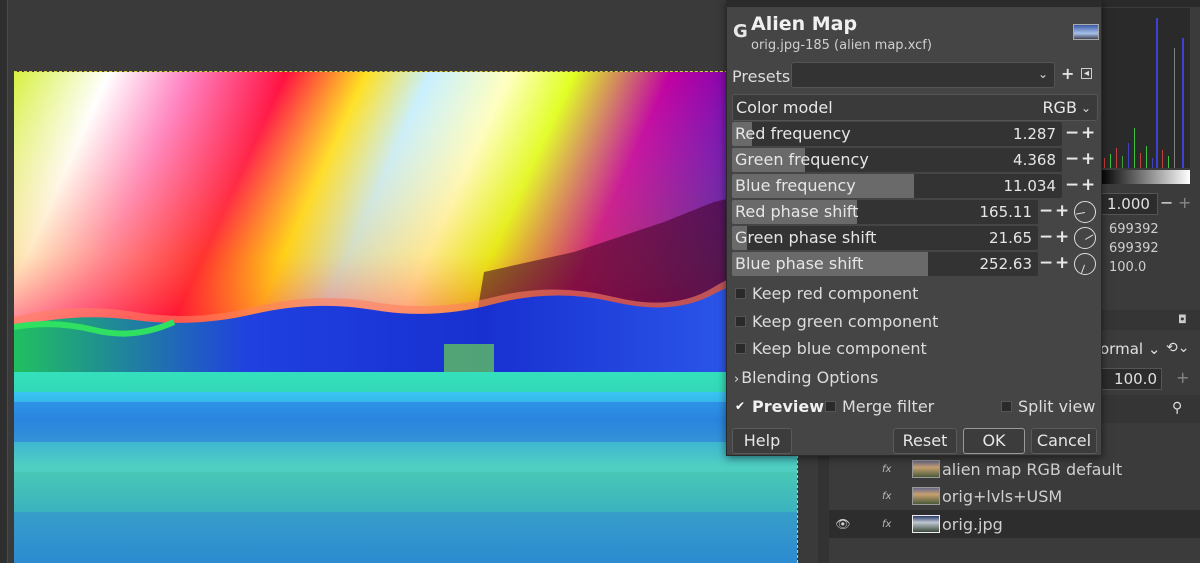  I want to click on opacity-input: 100.0, so click(1131, 379).